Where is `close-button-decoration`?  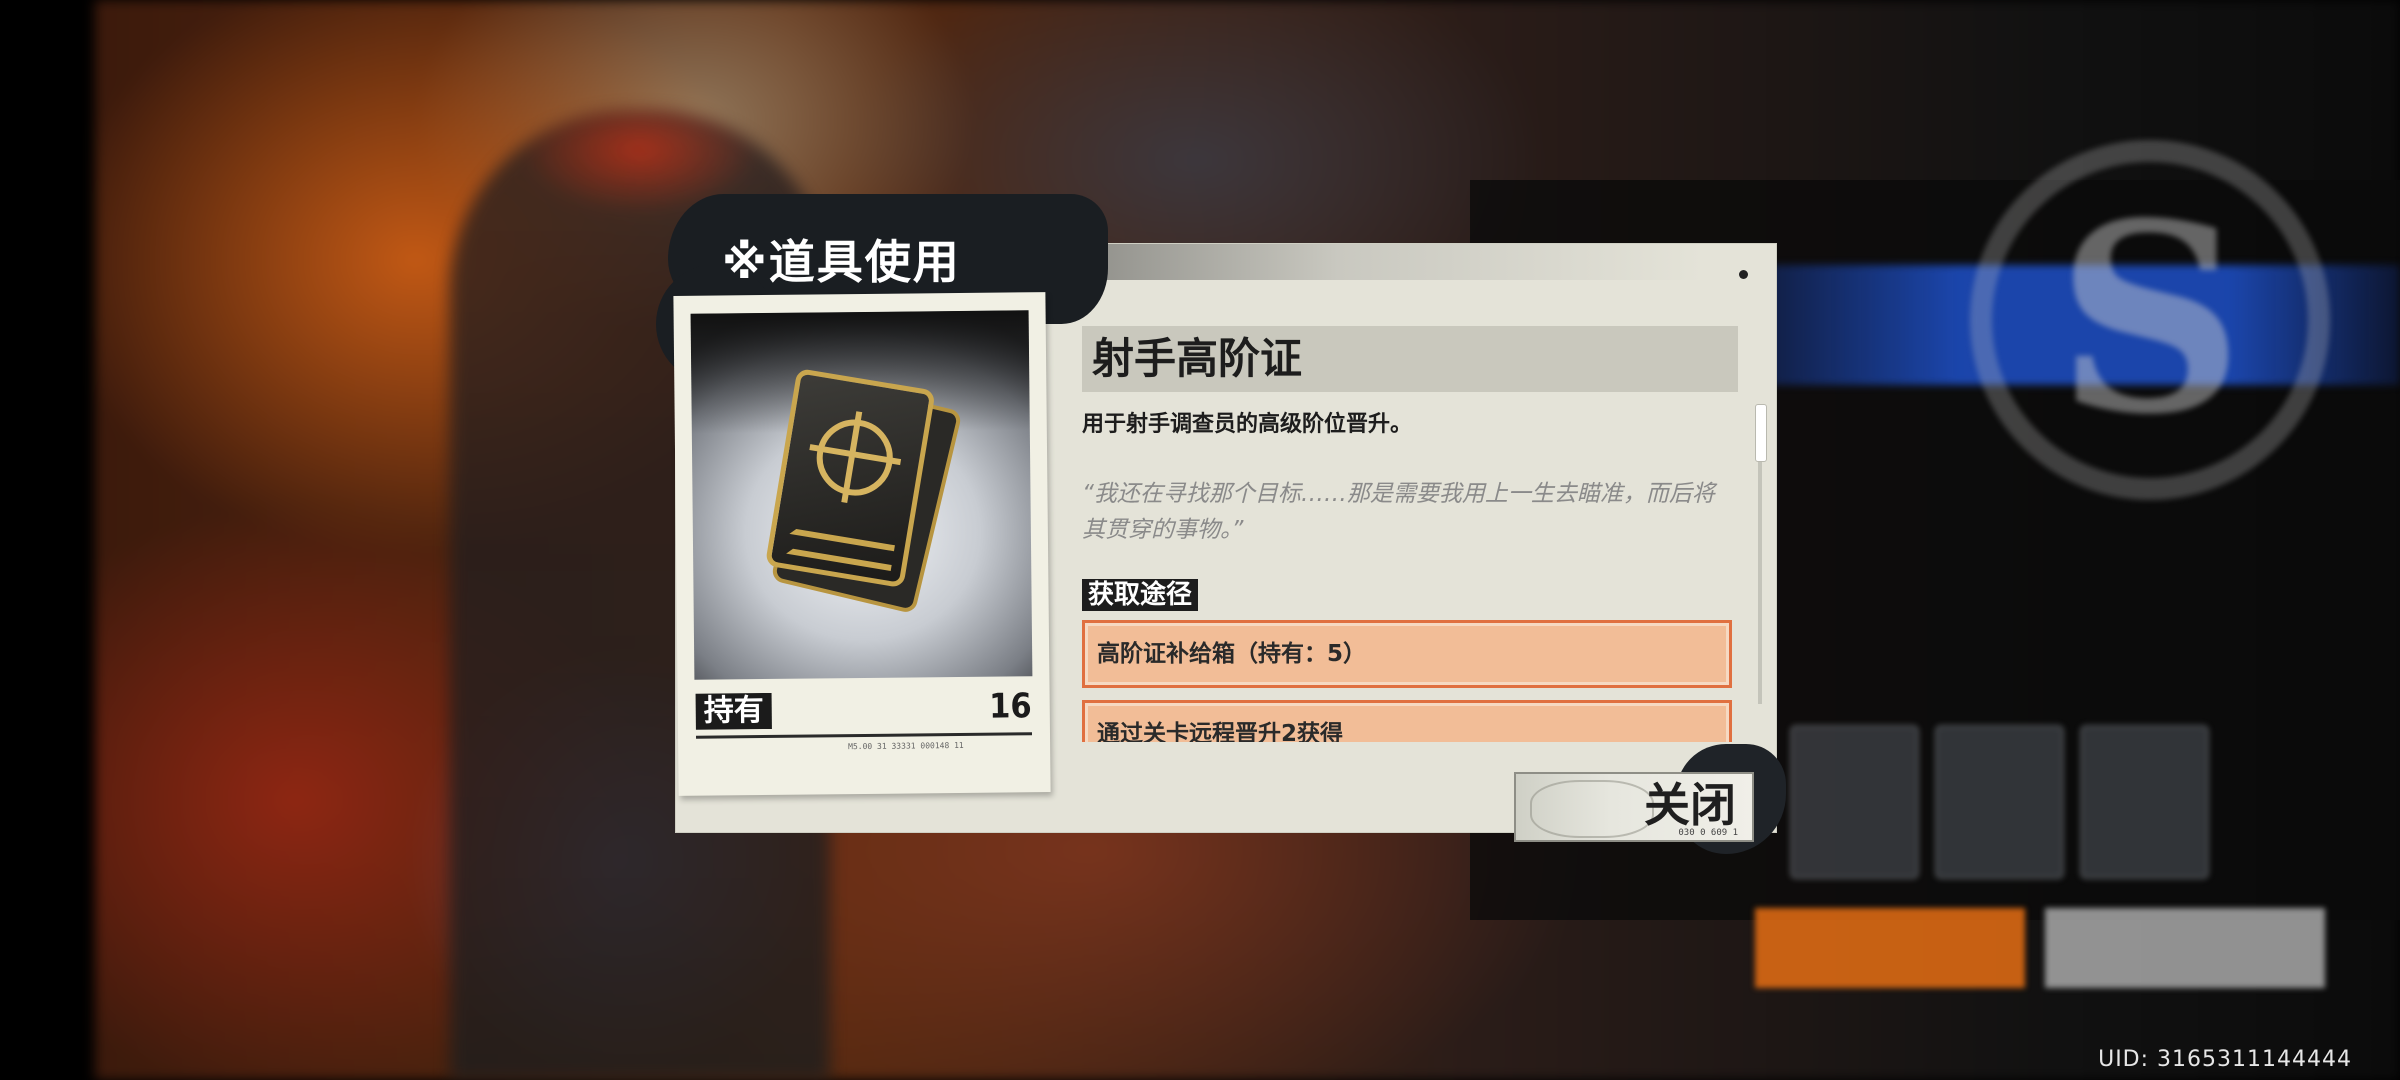
close-button-decoration is located at coordinates (1592, 809).